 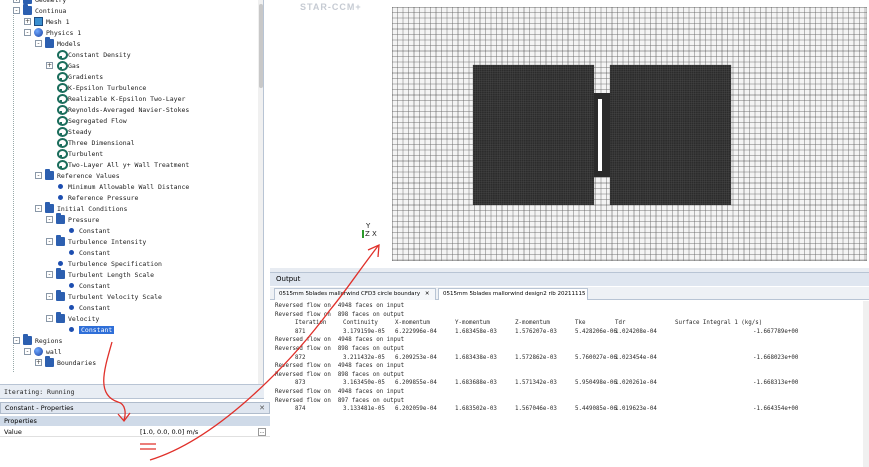 I want to click on tree-item: K-Epsilon Turbulence, so click(x=96, y=87).